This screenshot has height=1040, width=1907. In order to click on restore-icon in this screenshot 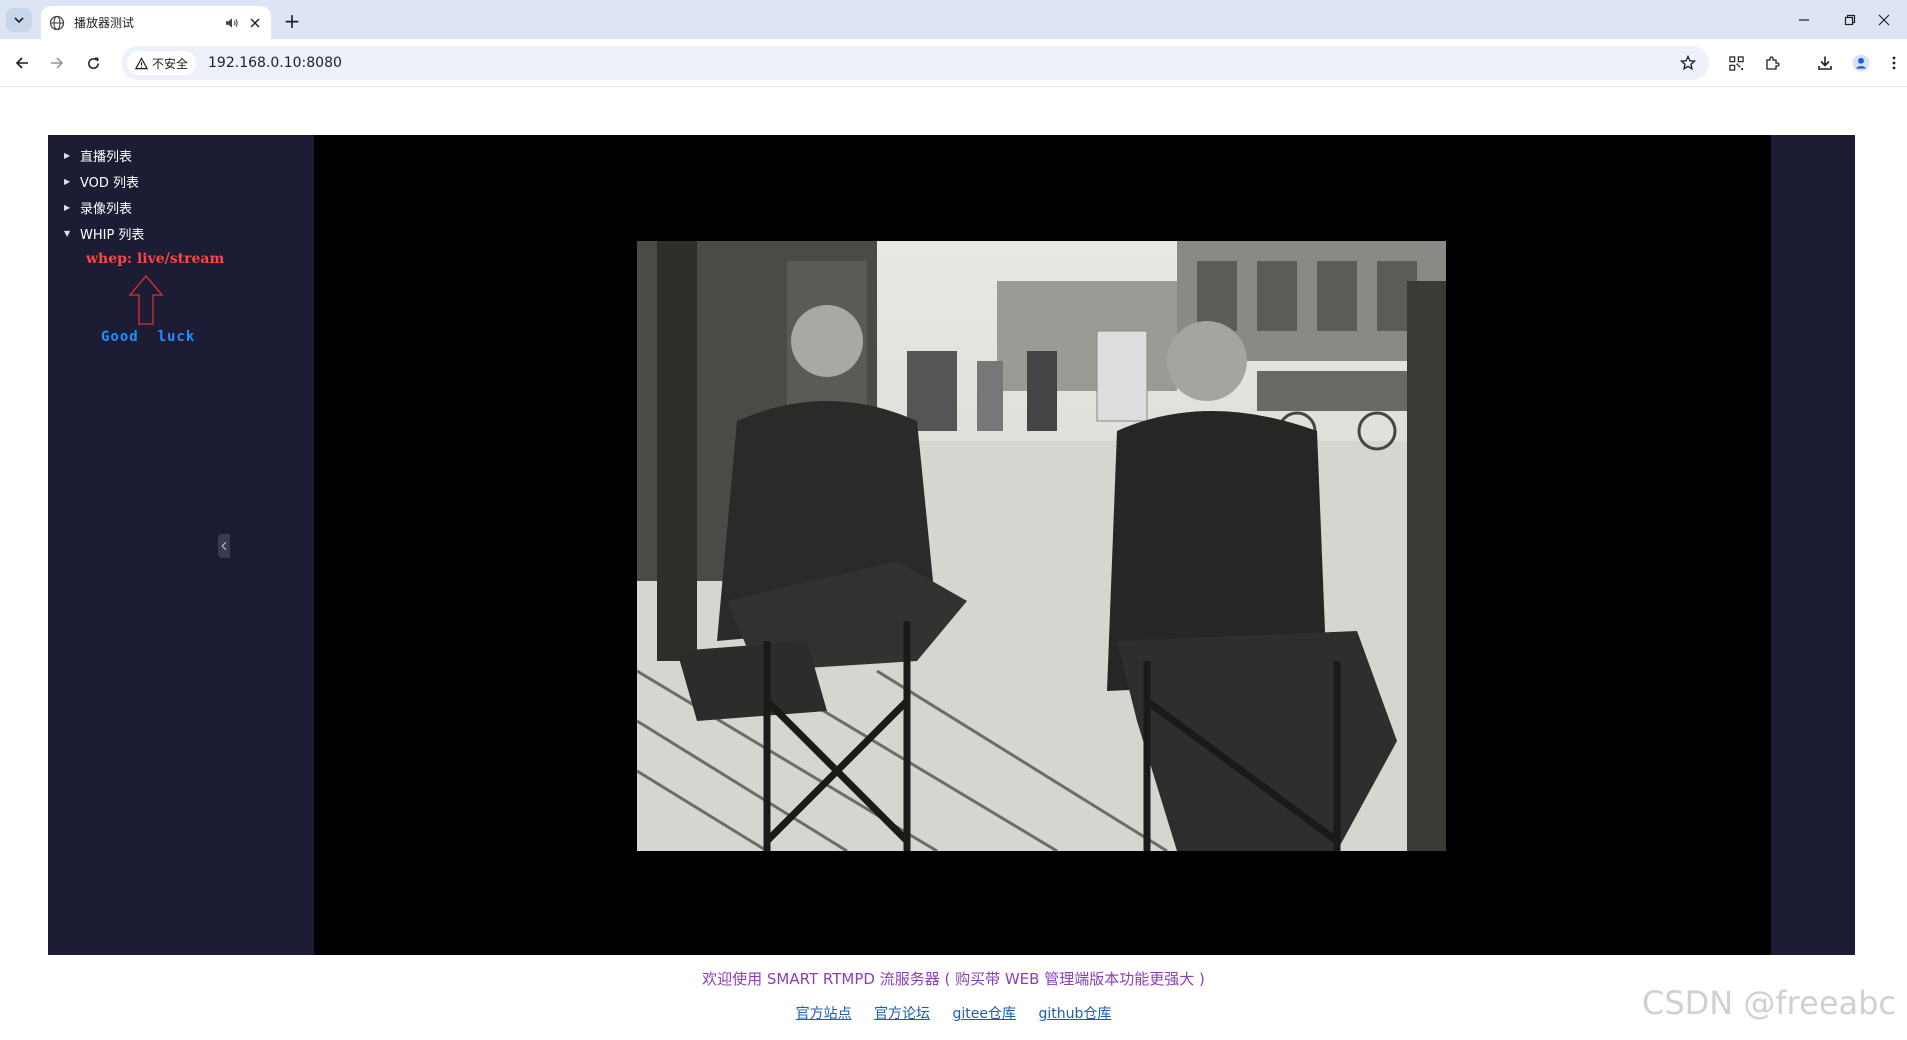, I will do `click(1850, 19)`.